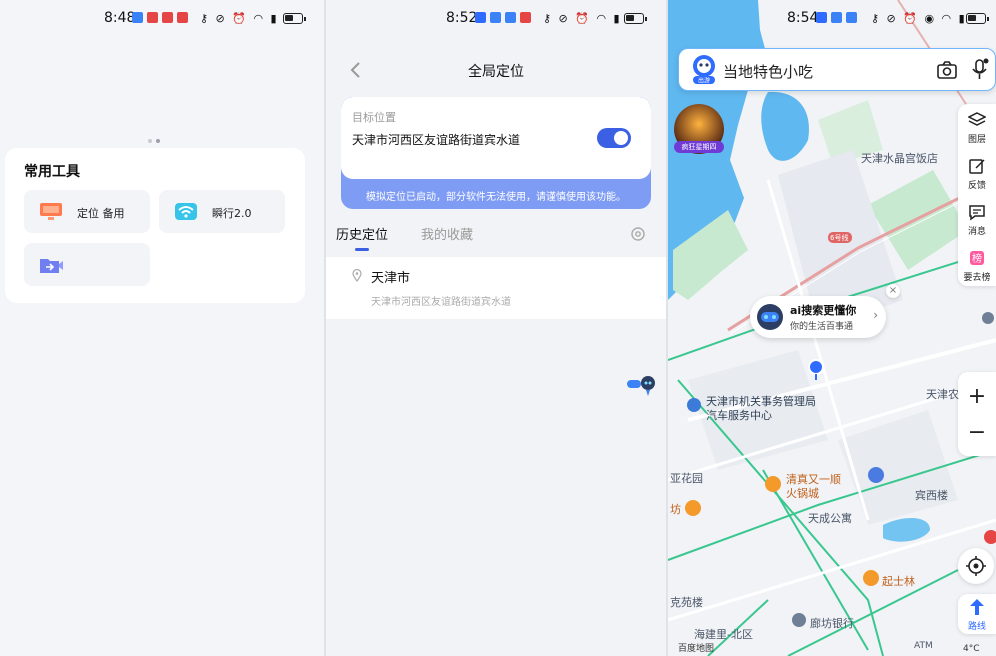 The width and height of the screenshot is (996, 656). What do you see at coordinates (977, 119) in the screenshot?
I see `layers-icon` at bounding box center [977, 119].